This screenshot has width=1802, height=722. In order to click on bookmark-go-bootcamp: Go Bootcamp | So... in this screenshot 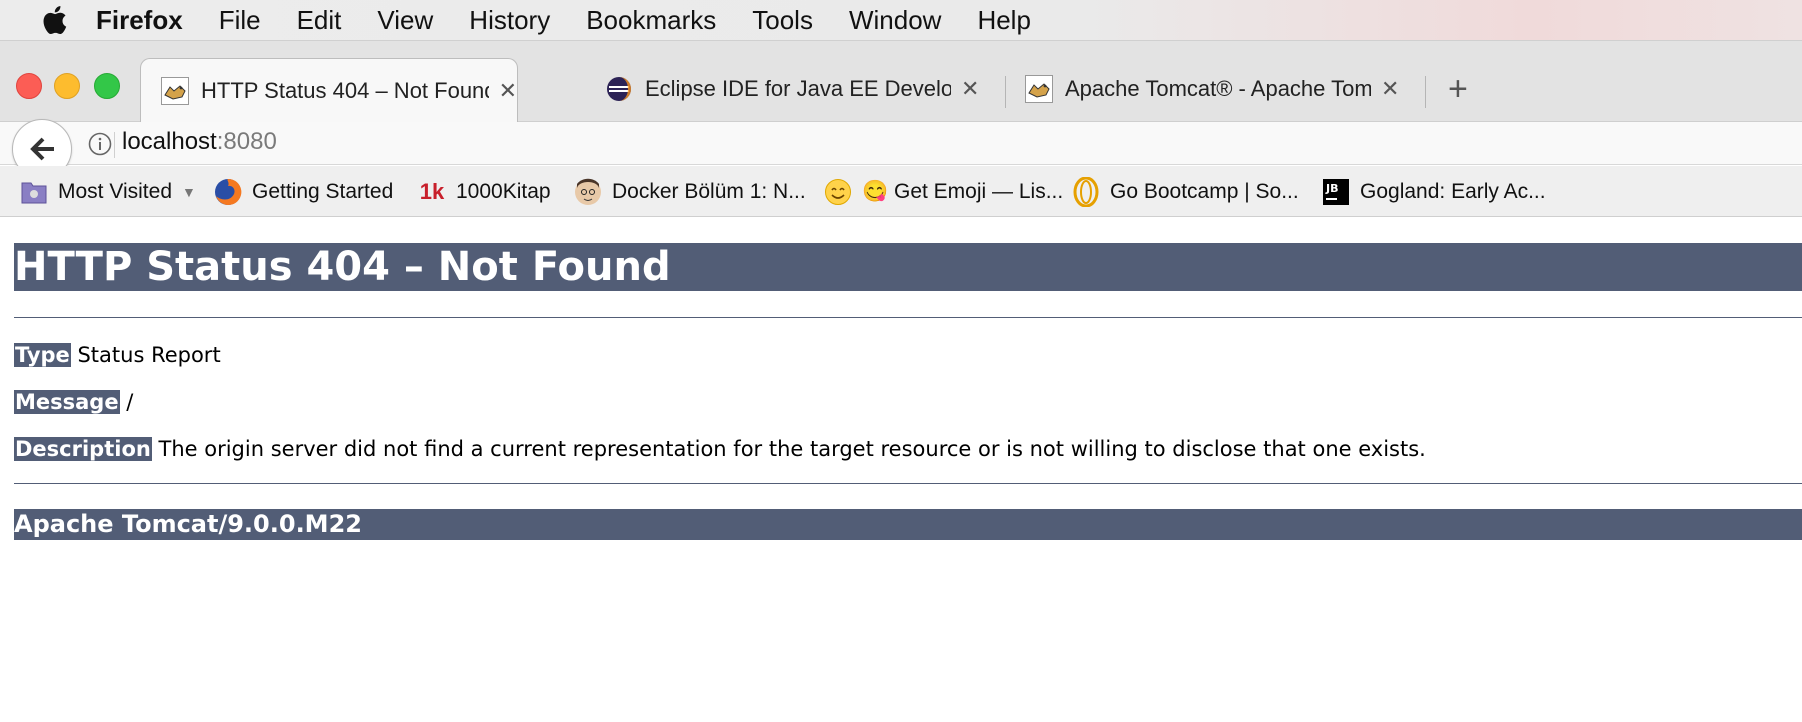, I will do `click(1185, 192)`.